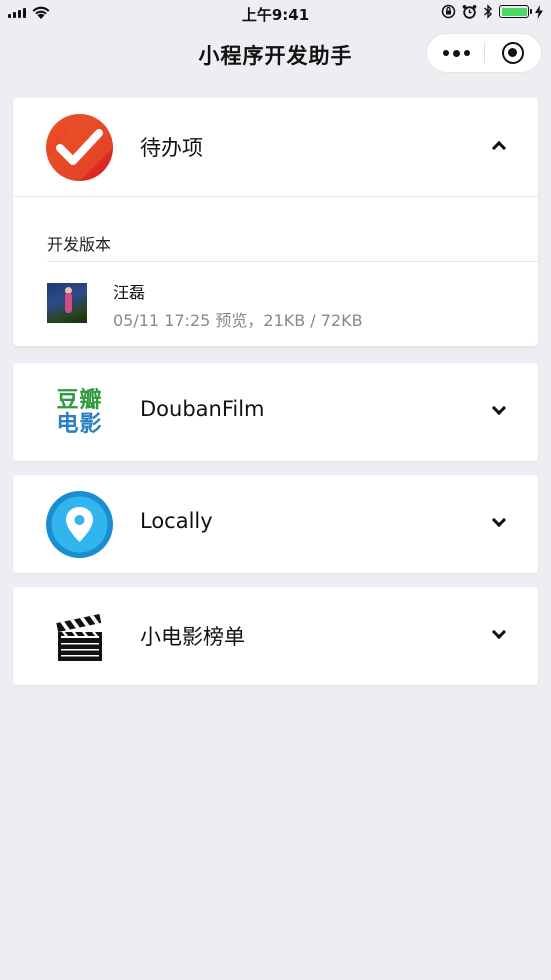  I want to click on app-card-header: 豆瓣 电影 DoubanFilm, so click(275, 412).